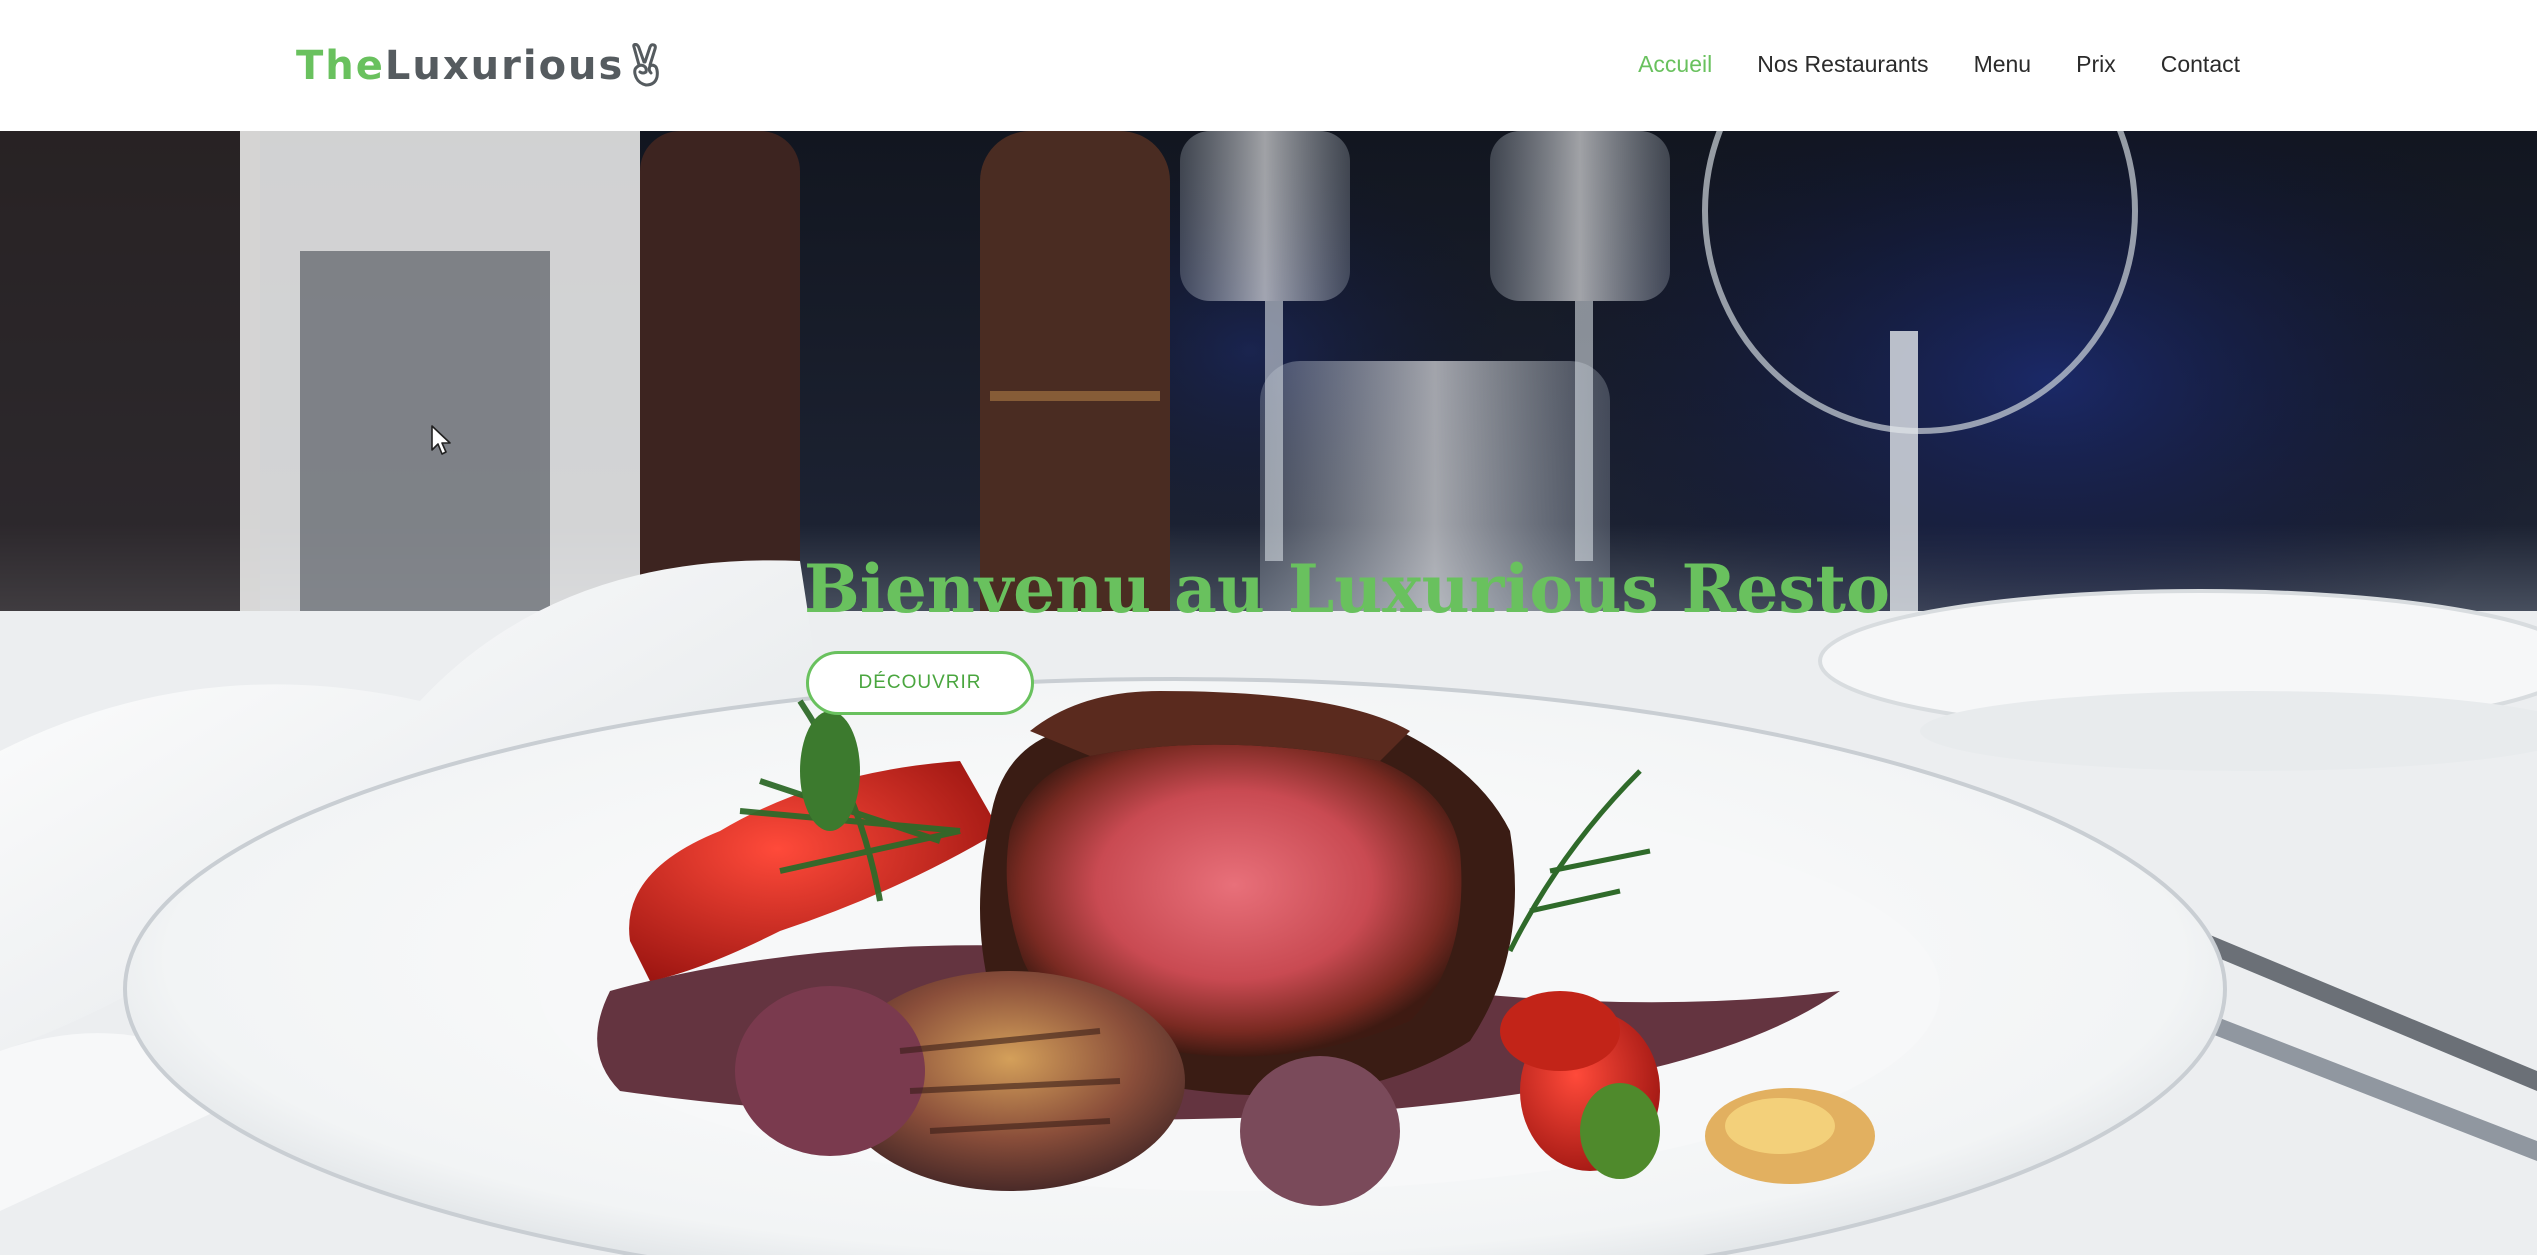 The width and height of the screenshot is (2537, 1255). I want to click on site-logo: The Luxurious, so click(480, 66).